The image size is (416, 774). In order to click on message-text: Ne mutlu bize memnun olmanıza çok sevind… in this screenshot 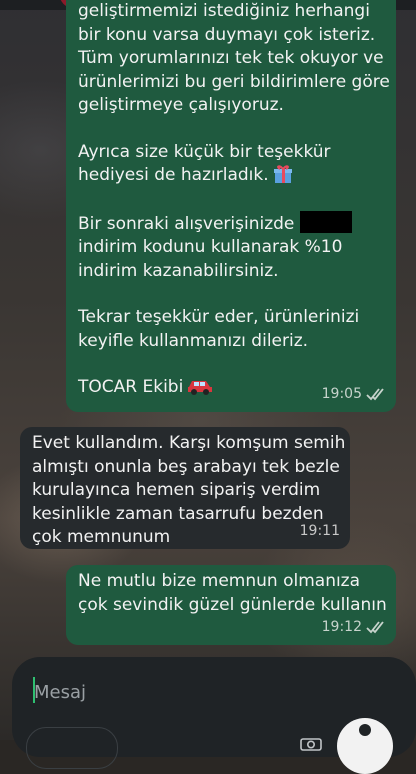, I will do `click(233, 593)`.